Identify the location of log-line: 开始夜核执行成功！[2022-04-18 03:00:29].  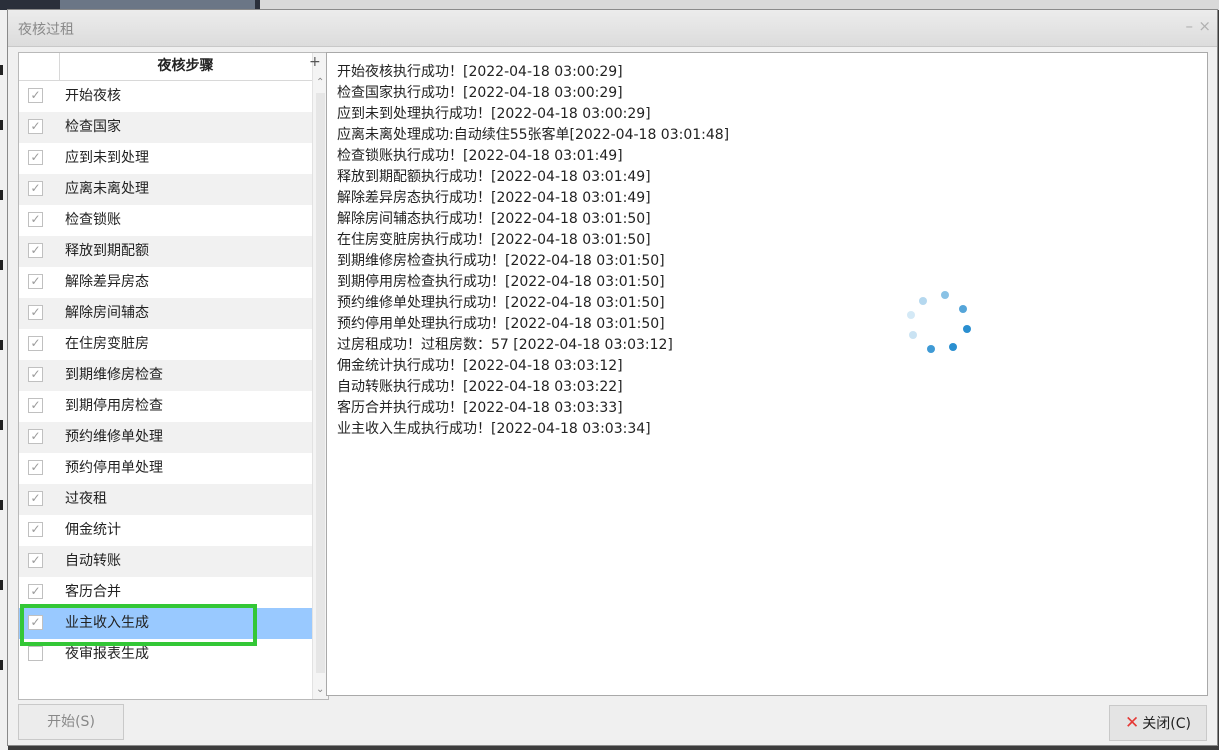
(480, 72).